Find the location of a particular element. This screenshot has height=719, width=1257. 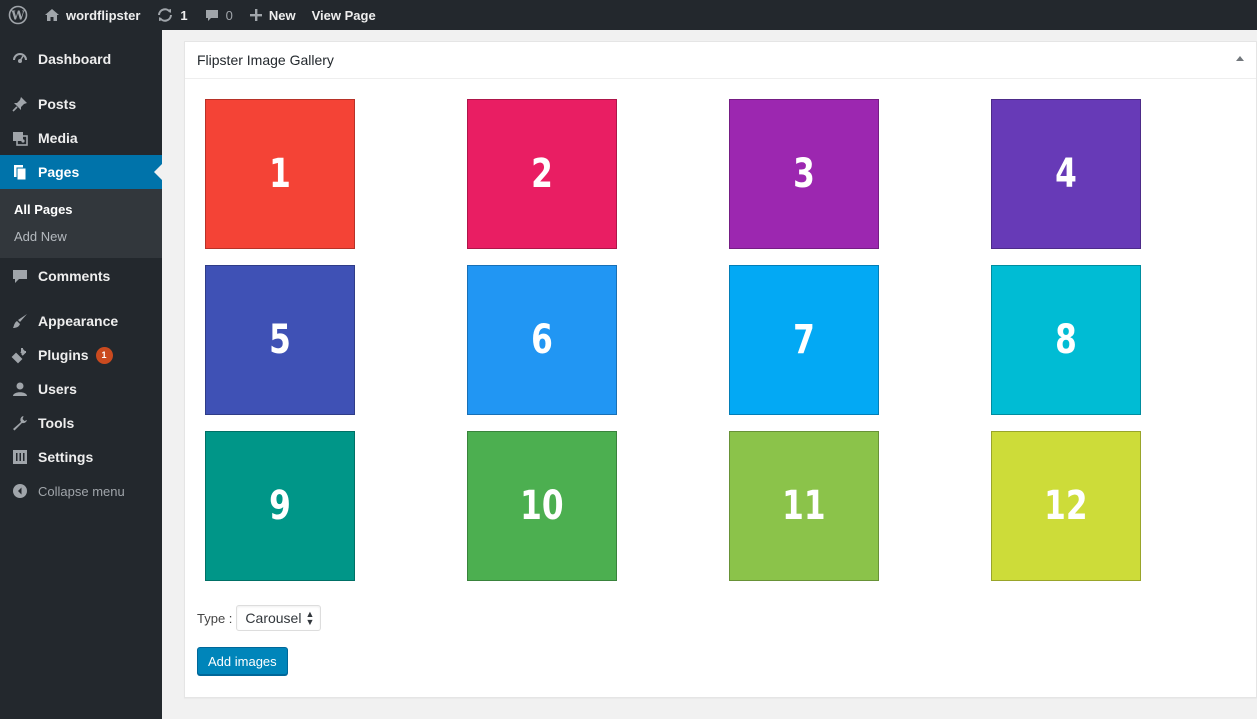

tile-number: 4 is located at coordinates (1066, 174).